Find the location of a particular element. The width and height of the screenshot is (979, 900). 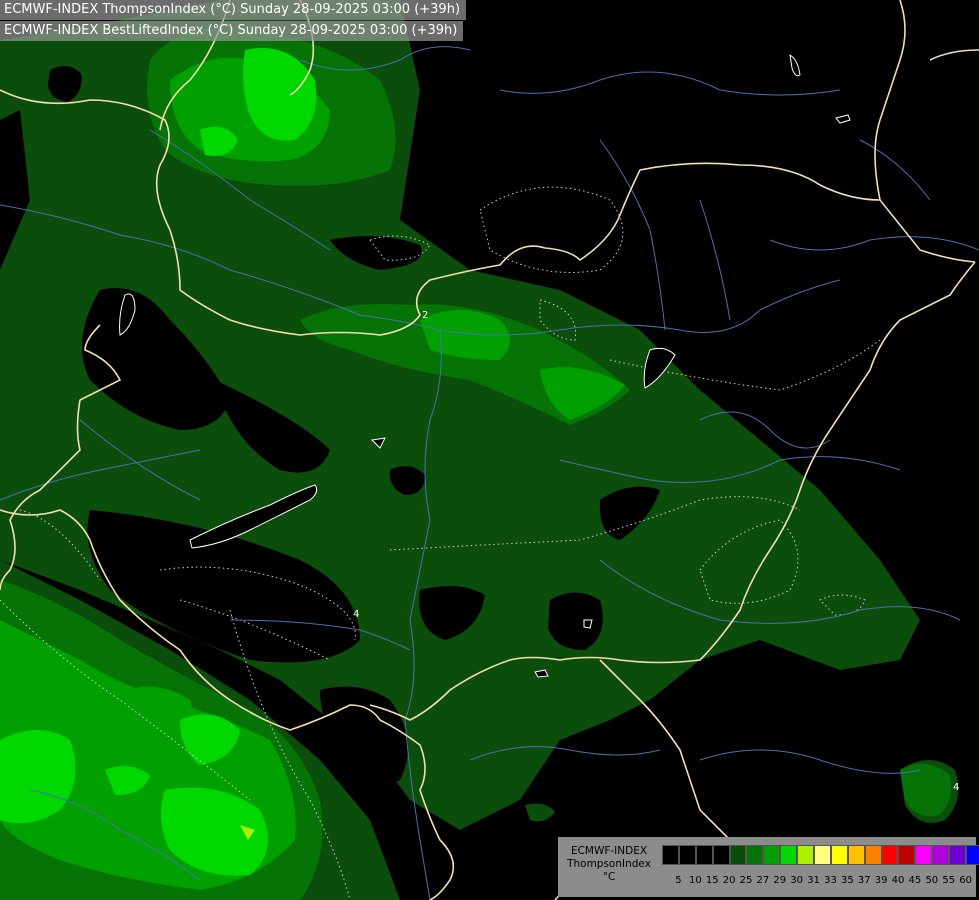

legend-color-scale is located at coordinates (820, 855).